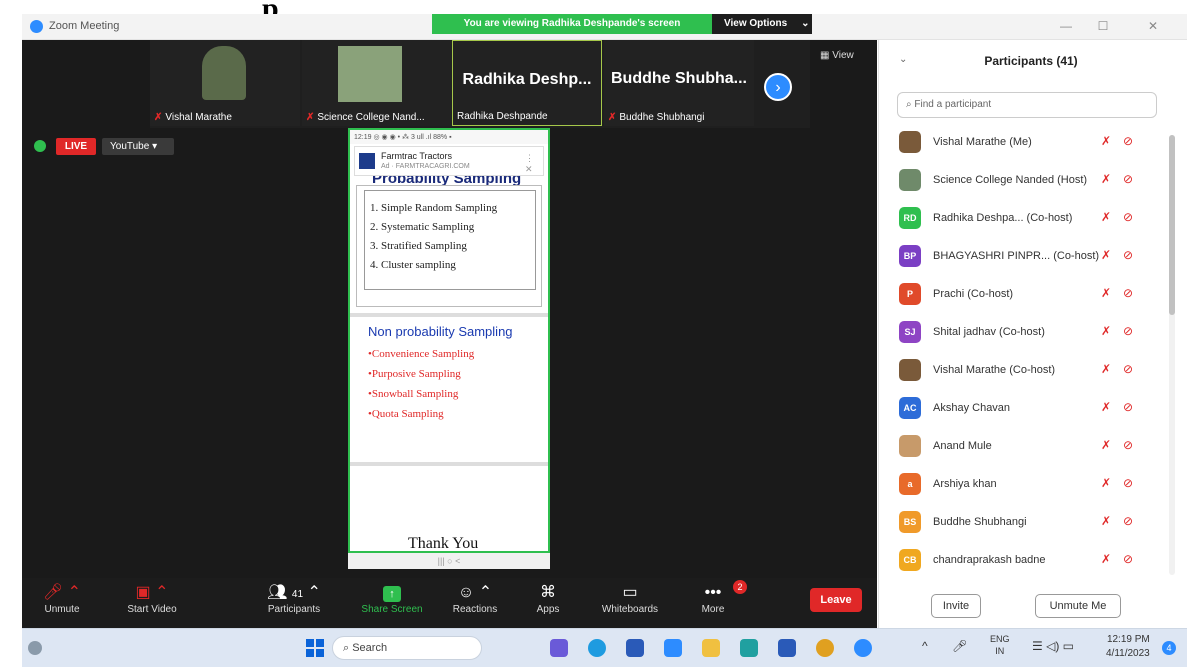  What do you see at coordinates (1024, 296) in the screenshot?
I see `participant-row: P Prachi (Co-host) ✗ ⊘` at bounding box center [1024, 296].